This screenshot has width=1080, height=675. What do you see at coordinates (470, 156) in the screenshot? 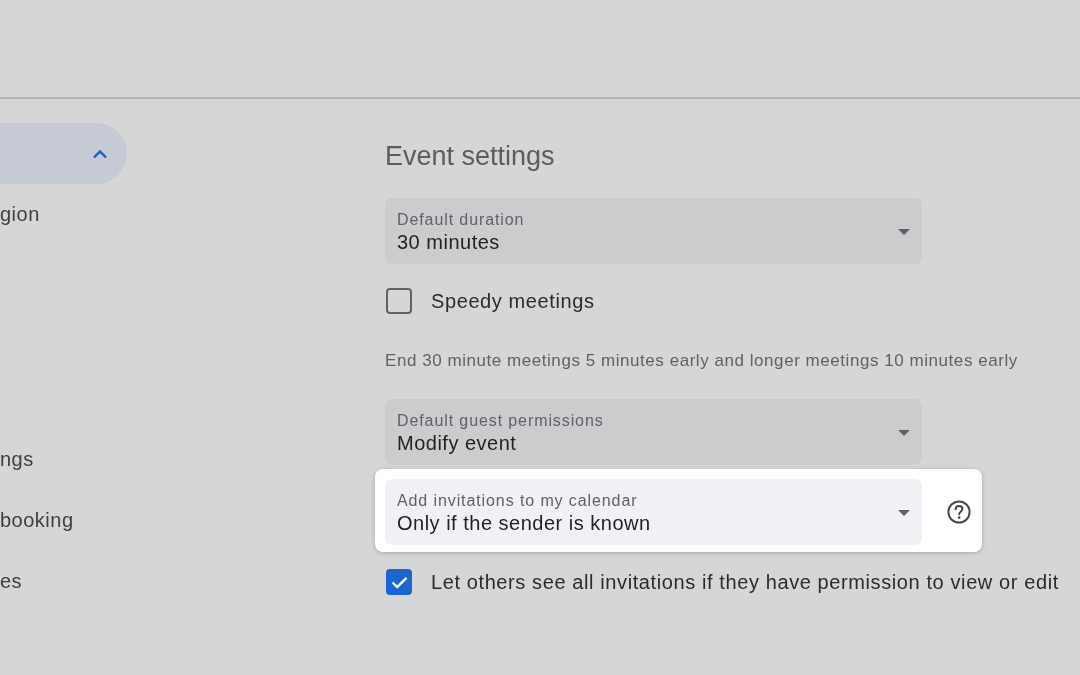
I see `section-title: Event settings` at bounding box center [470, 156].